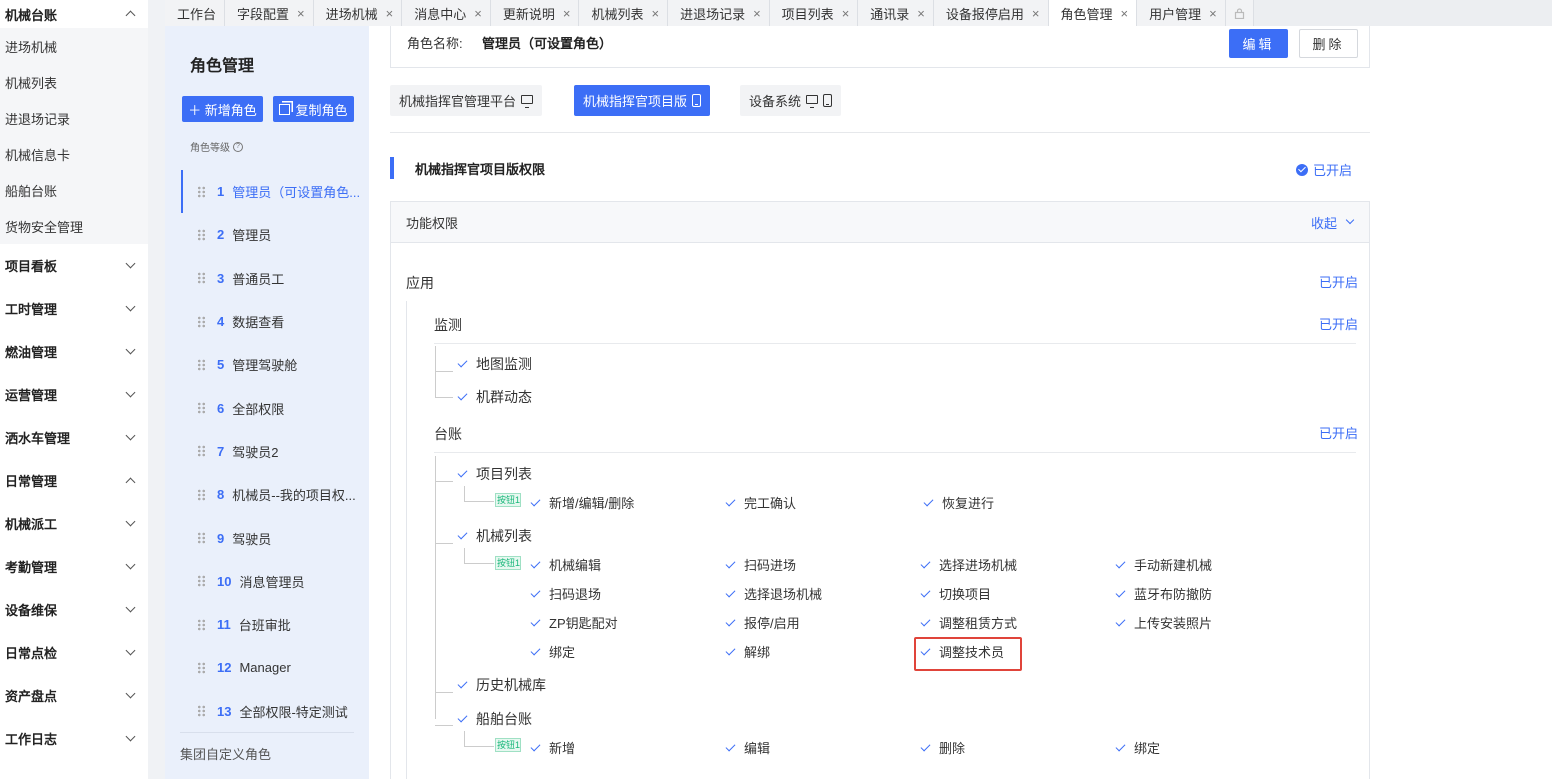 This screenshot has height=779, width=1552. What do you see at coordinates (313, 109) in the screenshot?
I see `copy-role-button: 复制角色` at bounding box center [313, 109].